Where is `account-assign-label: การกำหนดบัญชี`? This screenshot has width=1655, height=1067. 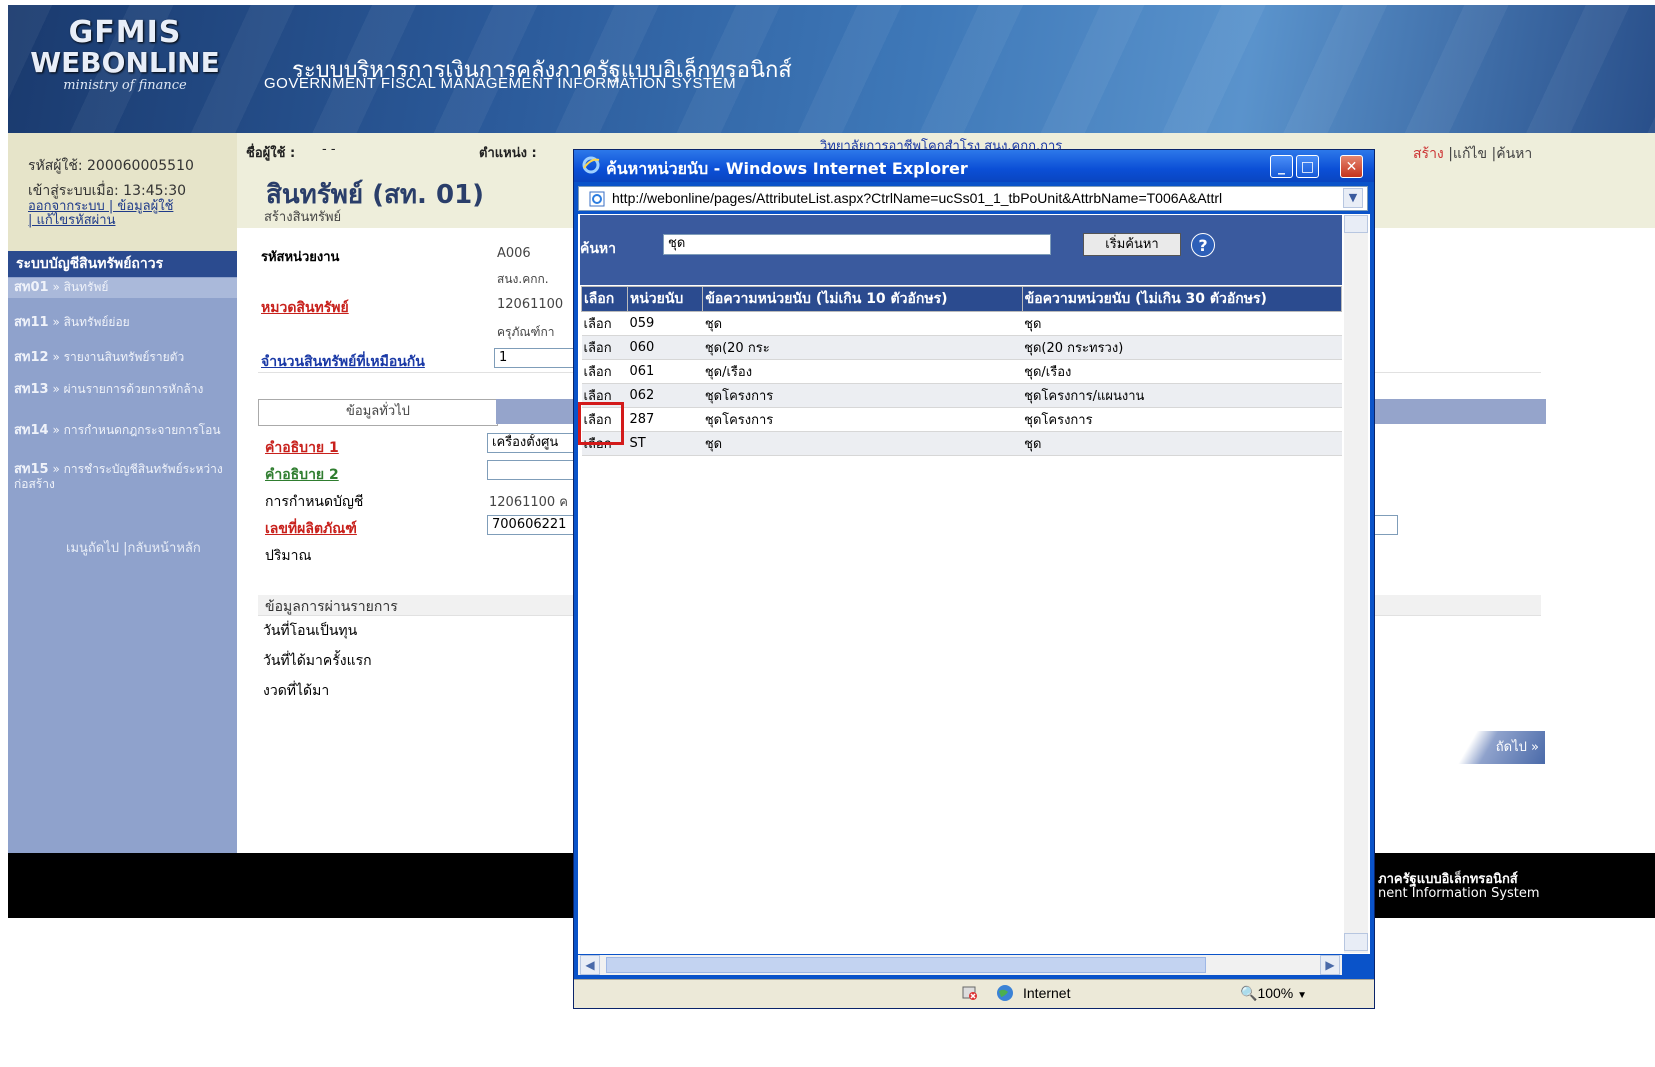
account-assign-label: การกำหนดบัญชี is located at coordinates (314, 502).